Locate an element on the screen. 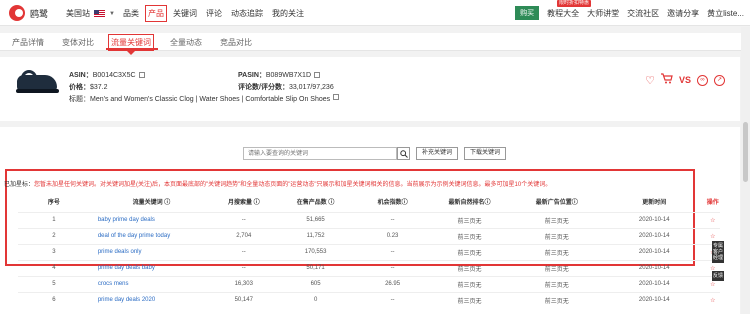 The image size is (750, 314). vs-icon: VS is located at coordinates (685, 80).